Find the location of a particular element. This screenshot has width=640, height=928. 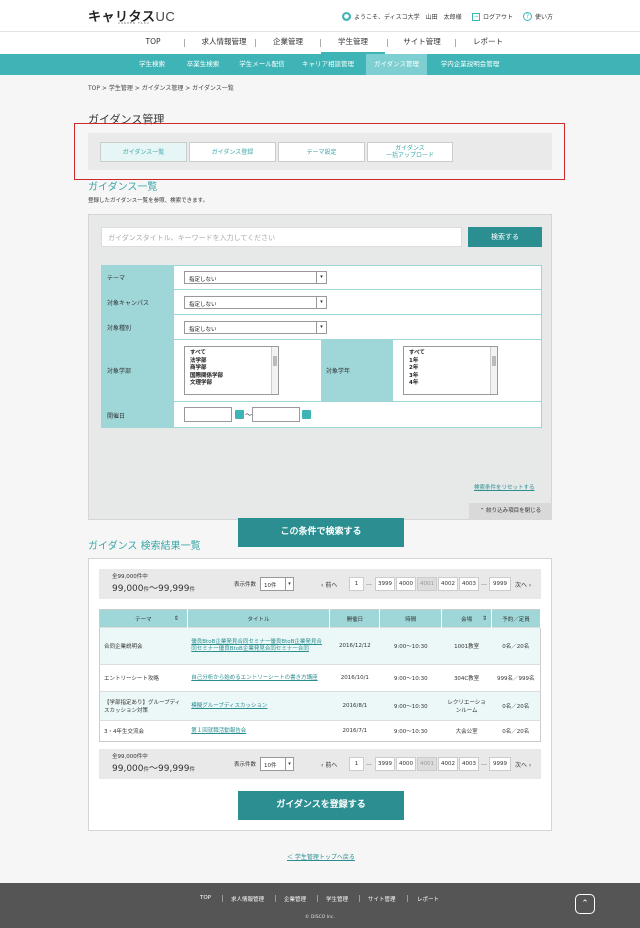

search-button: 検索する is located at coordinates (505, 237).